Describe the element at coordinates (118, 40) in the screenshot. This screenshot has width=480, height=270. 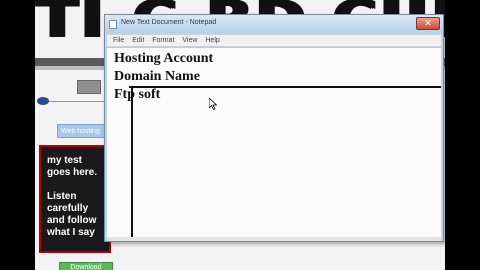
I see `menu-file: File` at that location.